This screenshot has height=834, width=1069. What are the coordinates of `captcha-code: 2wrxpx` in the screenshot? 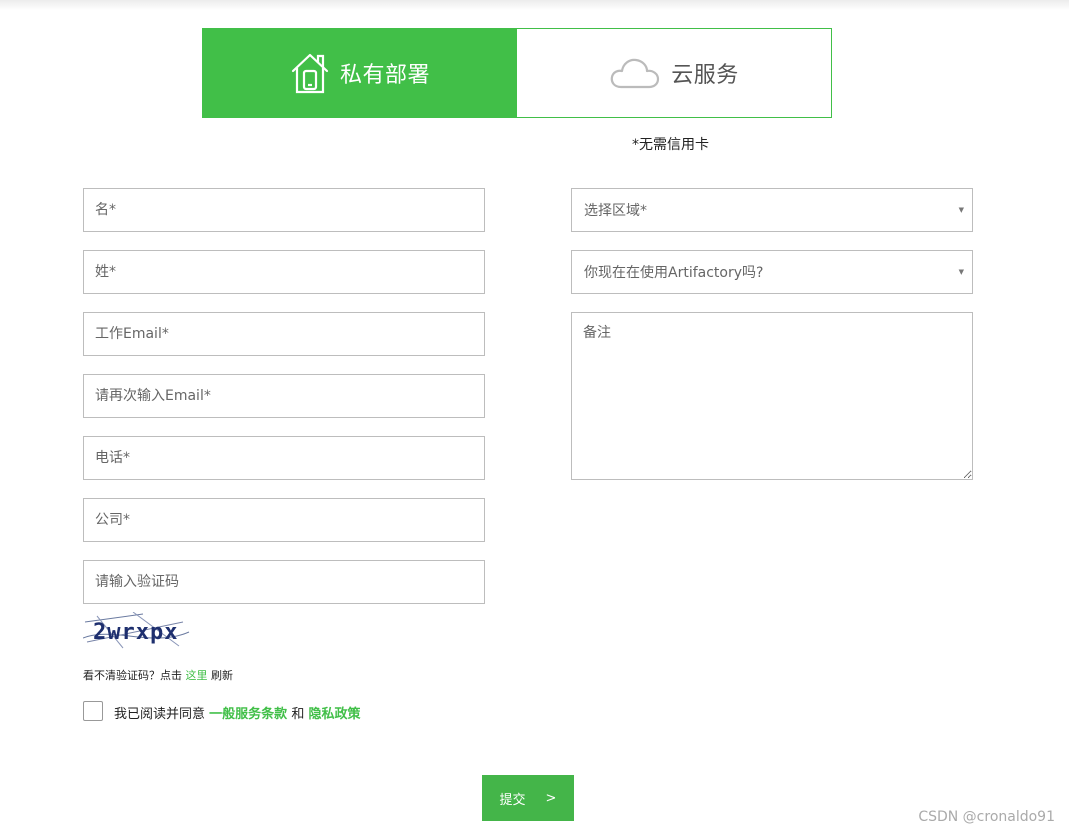 It's located at (135, 632).